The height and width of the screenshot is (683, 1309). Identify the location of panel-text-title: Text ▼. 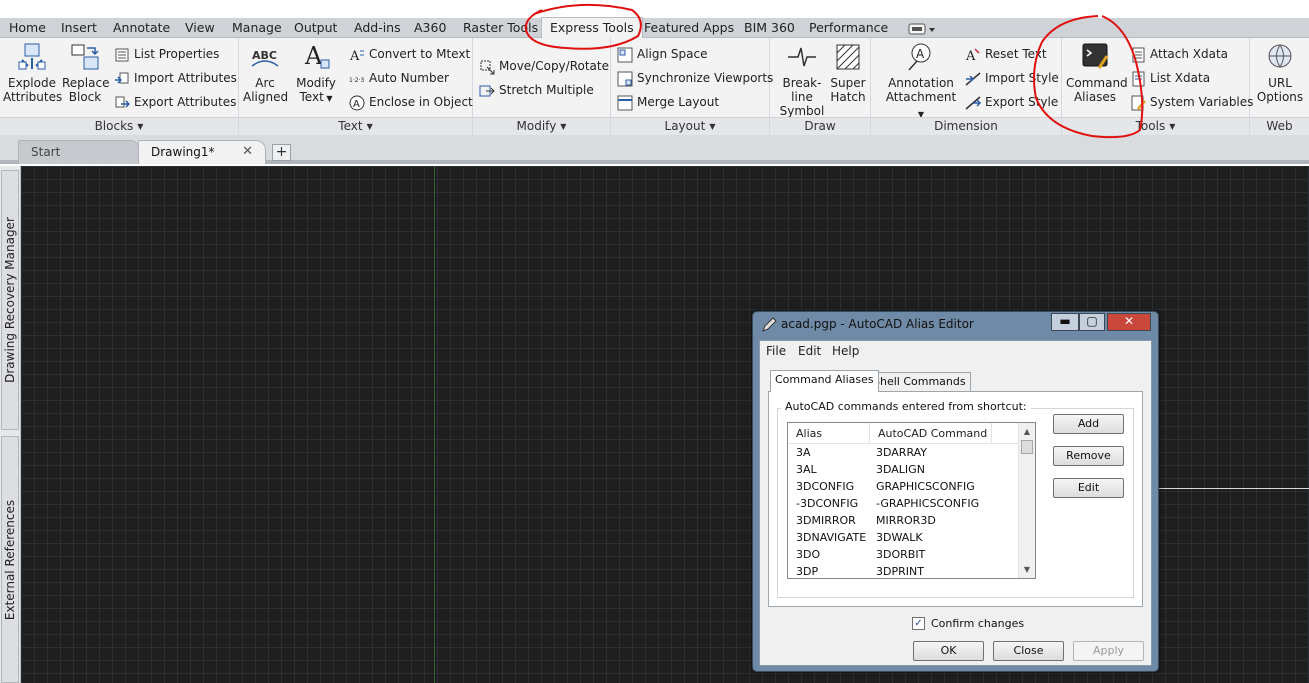
(355, 126).